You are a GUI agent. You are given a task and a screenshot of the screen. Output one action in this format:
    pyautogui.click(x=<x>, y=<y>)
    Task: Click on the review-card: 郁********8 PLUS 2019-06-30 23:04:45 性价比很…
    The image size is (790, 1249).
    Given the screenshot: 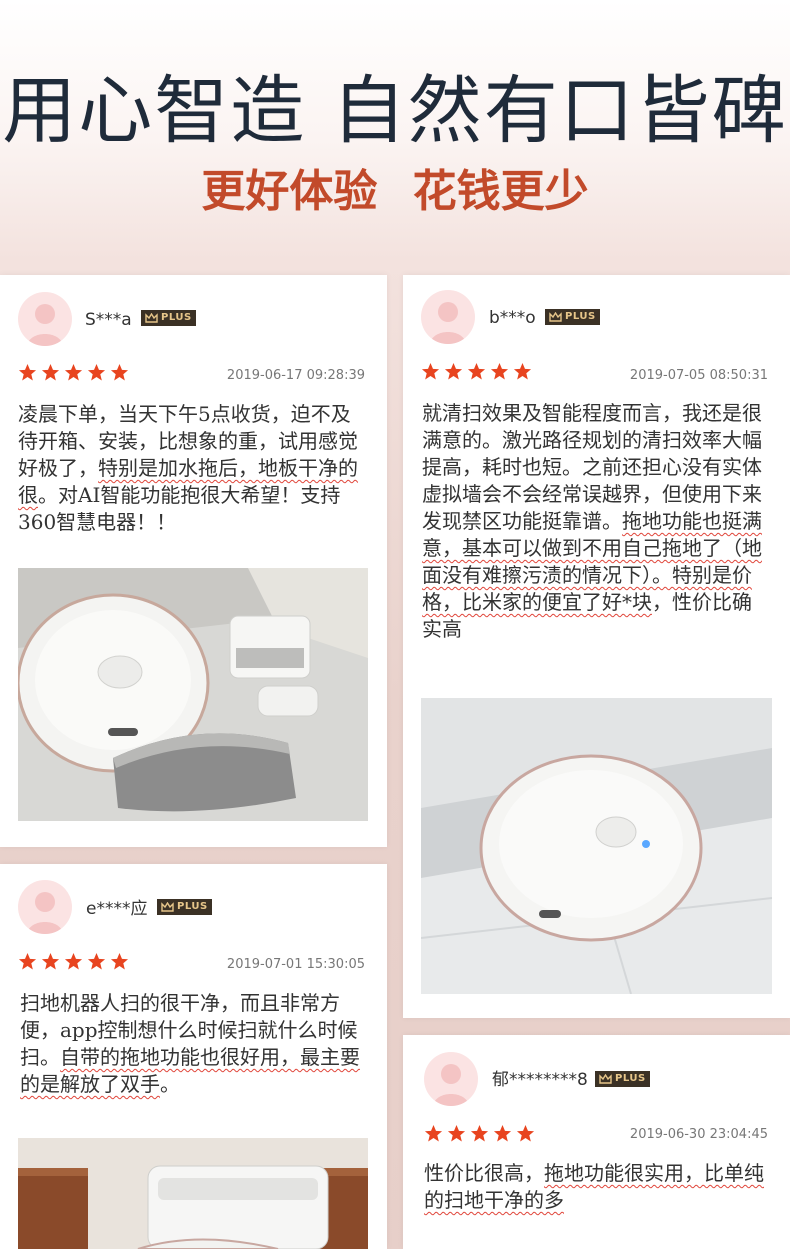 What is the action you would take?
    pyautogui.click(x=596, y=1142)
    